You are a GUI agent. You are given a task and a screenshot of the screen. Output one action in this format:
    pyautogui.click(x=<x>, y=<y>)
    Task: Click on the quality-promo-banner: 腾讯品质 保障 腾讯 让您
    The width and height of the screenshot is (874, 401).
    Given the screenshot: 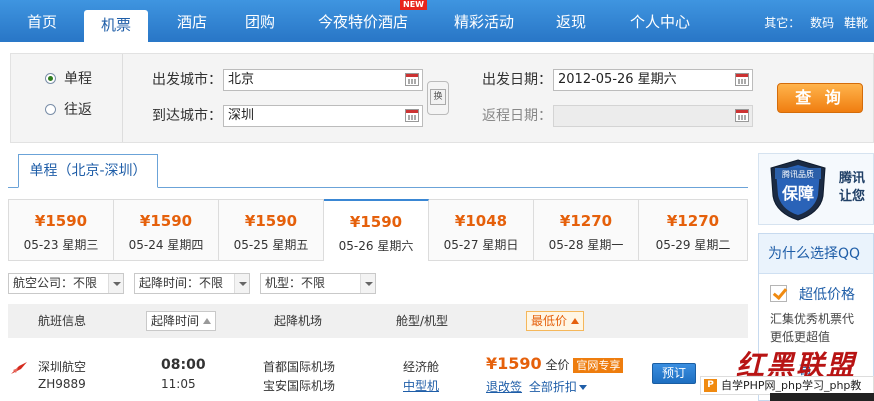 What is the action you would take?
    pyautogui.click(x=816, y=189)
    